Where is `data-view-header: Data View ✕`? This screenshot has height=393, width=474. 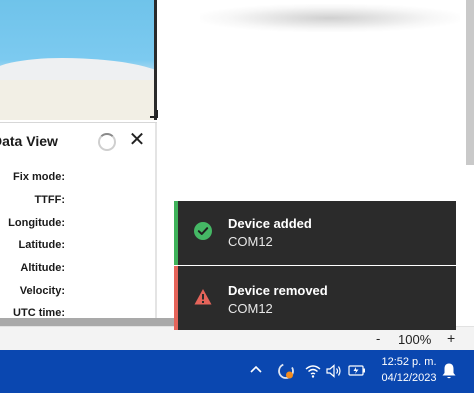 data-view-header: Data View ✕ is located at coordinates (78, 141).